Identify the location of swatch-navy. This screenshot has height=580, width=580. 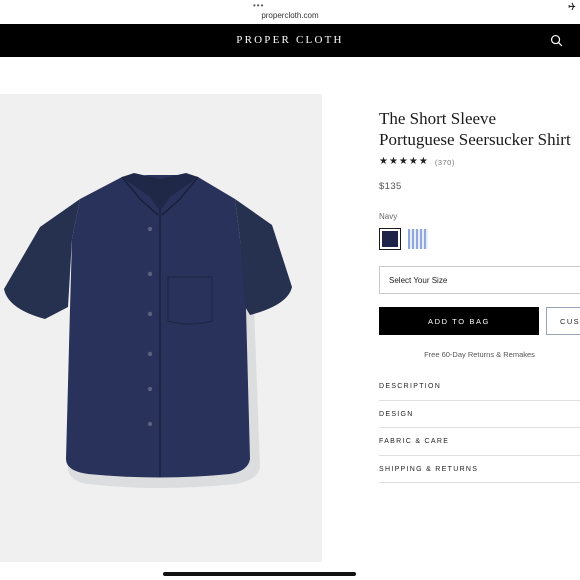
(390, 239).